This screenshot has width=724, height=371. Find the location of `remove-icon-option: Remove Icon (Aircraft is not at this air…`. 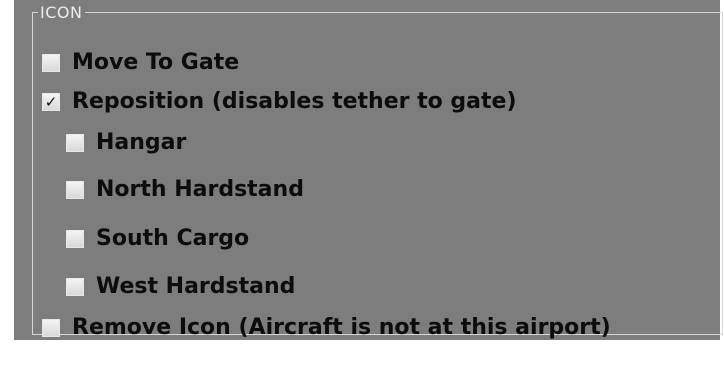

remove-icon-option: Remove Icon (Aircraft is not at this air… is located at coordinates (326, 328).